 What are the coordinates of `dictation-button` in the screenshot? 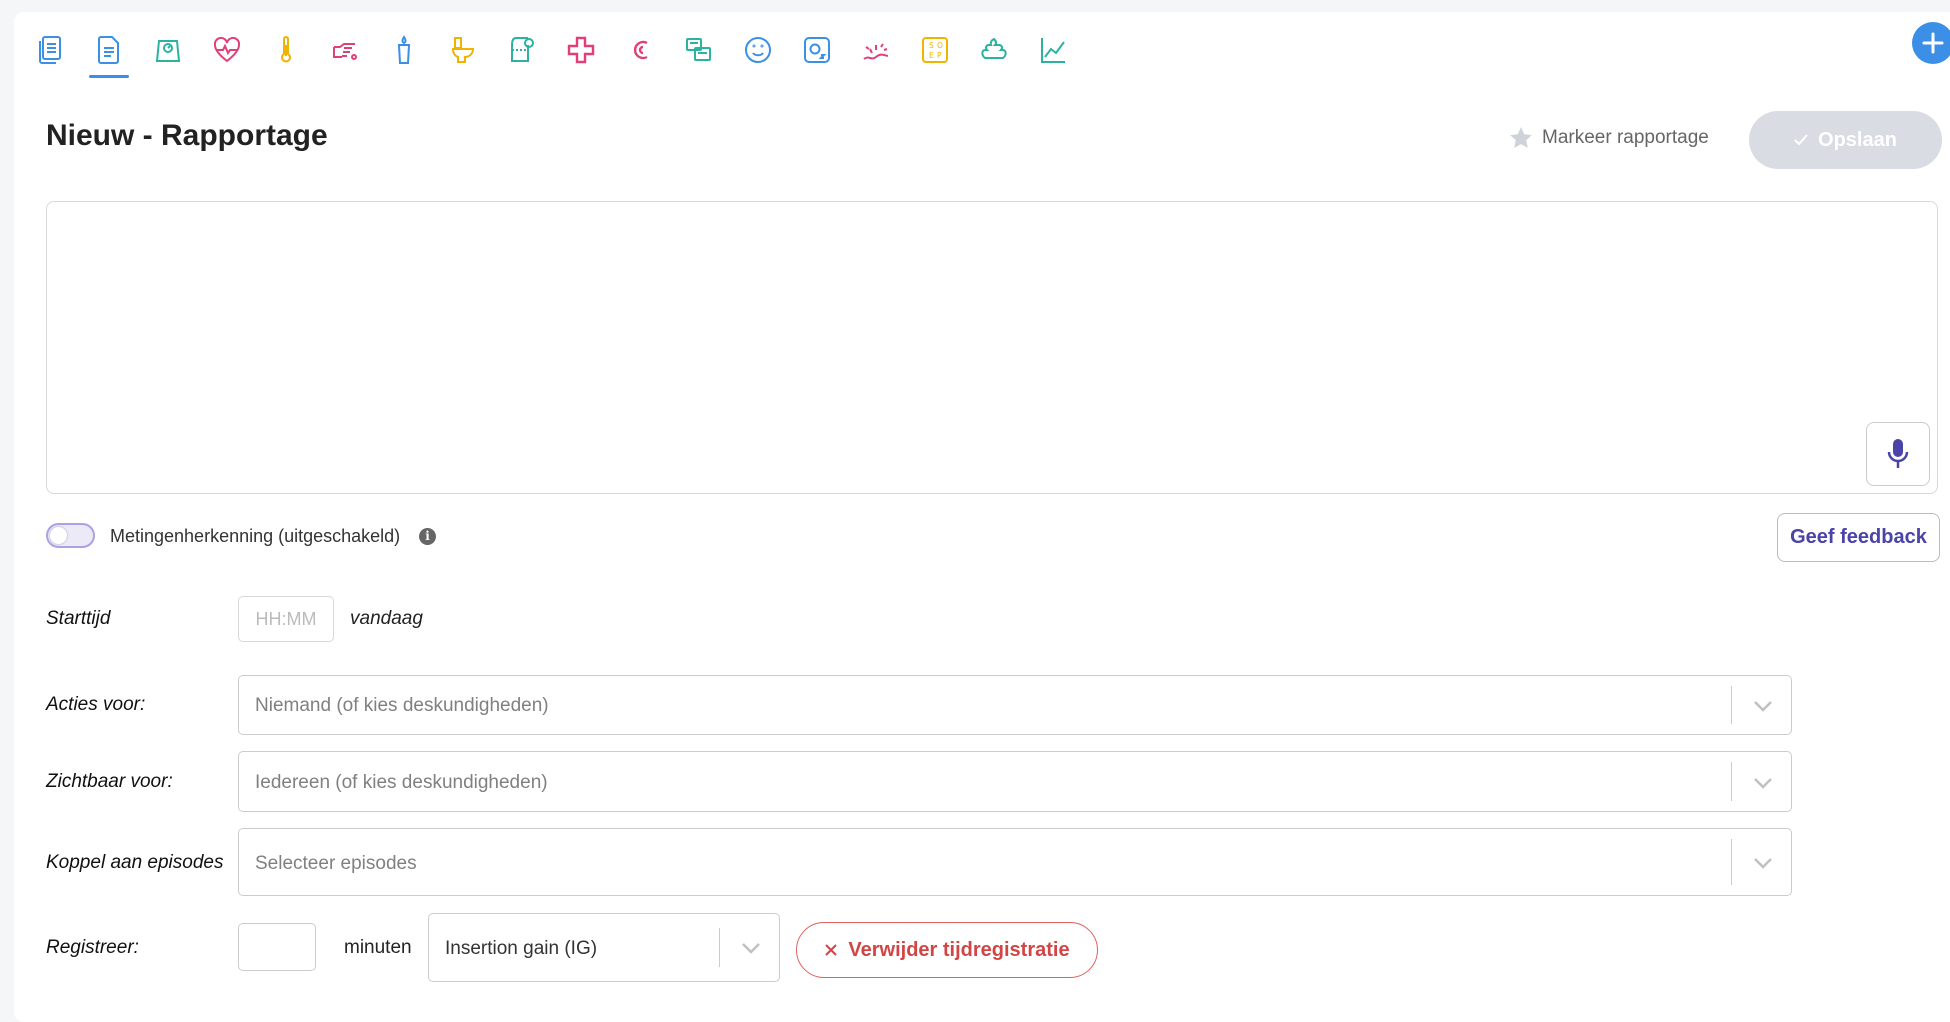 It's located at (1898, 454).